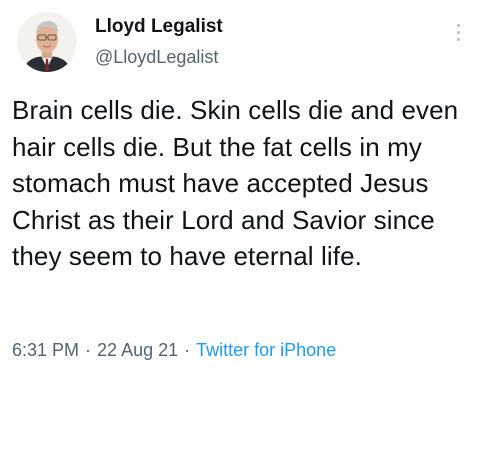  What do you see at coordinates (266, 350) in the screenshot?
I see `tweet-source: Twitter for iPhone` at bounding box center [266, 350].